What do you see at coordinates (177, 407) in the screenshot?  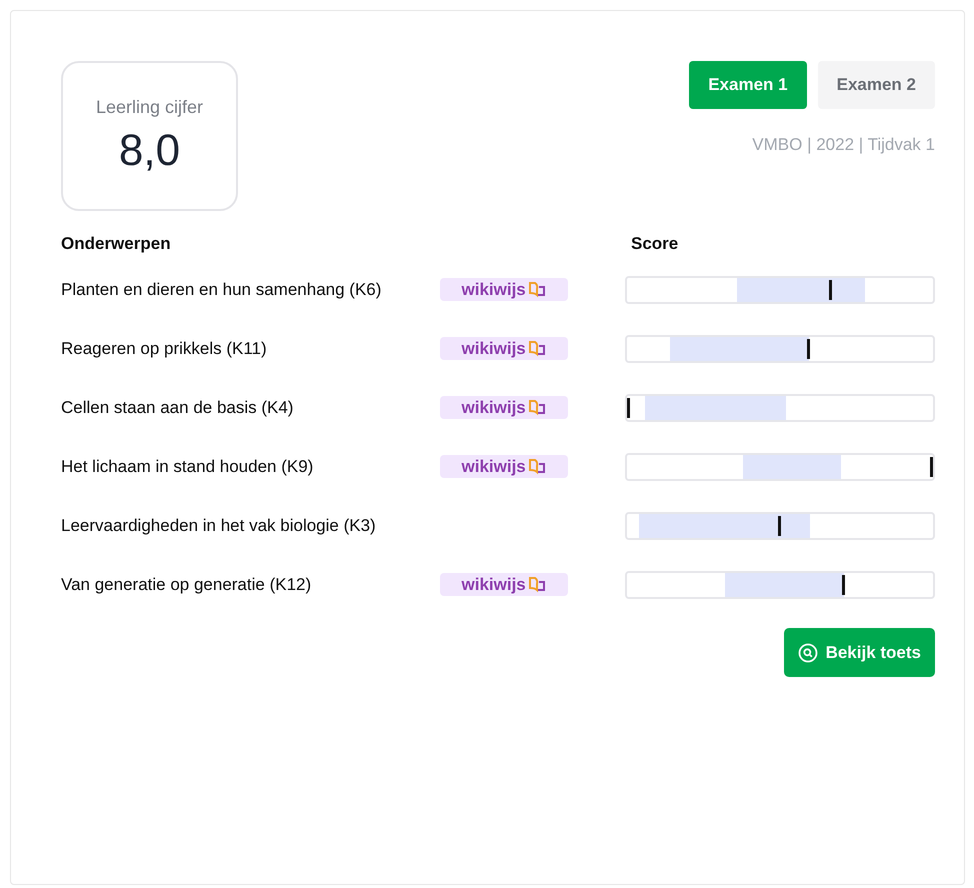 I see `topic-name: Cellen staan aan de basis (K4)` at bounding box center [177, 407].